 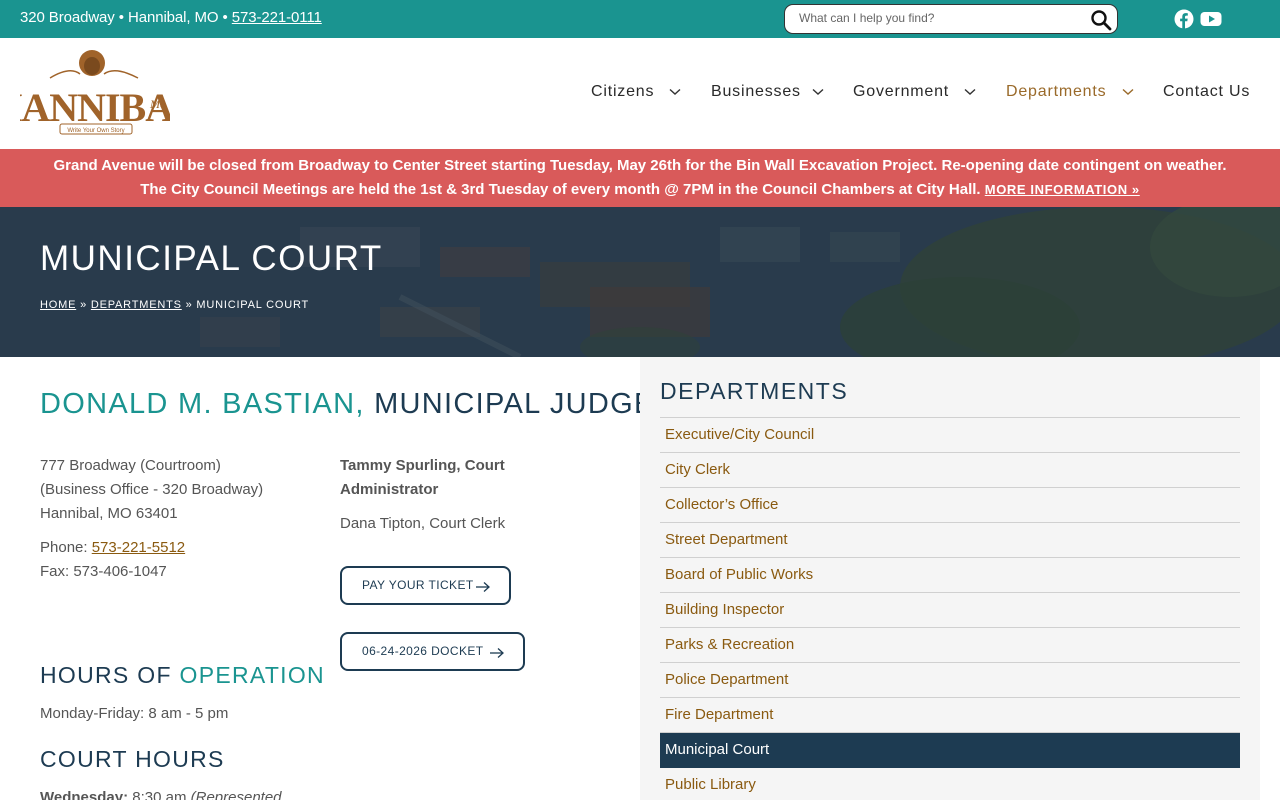 What do you see at coordinates (236, 794) in the screenshot?
I see `court-note: (Represented` at bounding box center [236, 794].